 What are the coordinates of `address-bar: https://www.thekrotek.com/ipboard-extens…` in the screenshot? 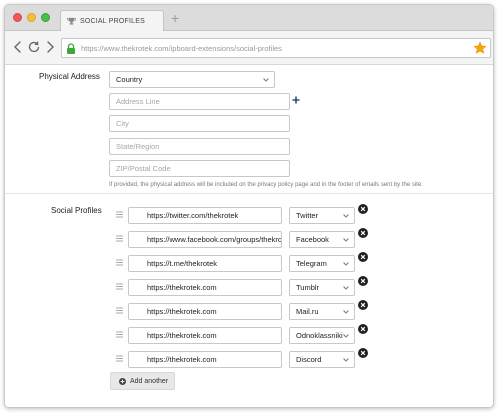 It's located at (276, 48).